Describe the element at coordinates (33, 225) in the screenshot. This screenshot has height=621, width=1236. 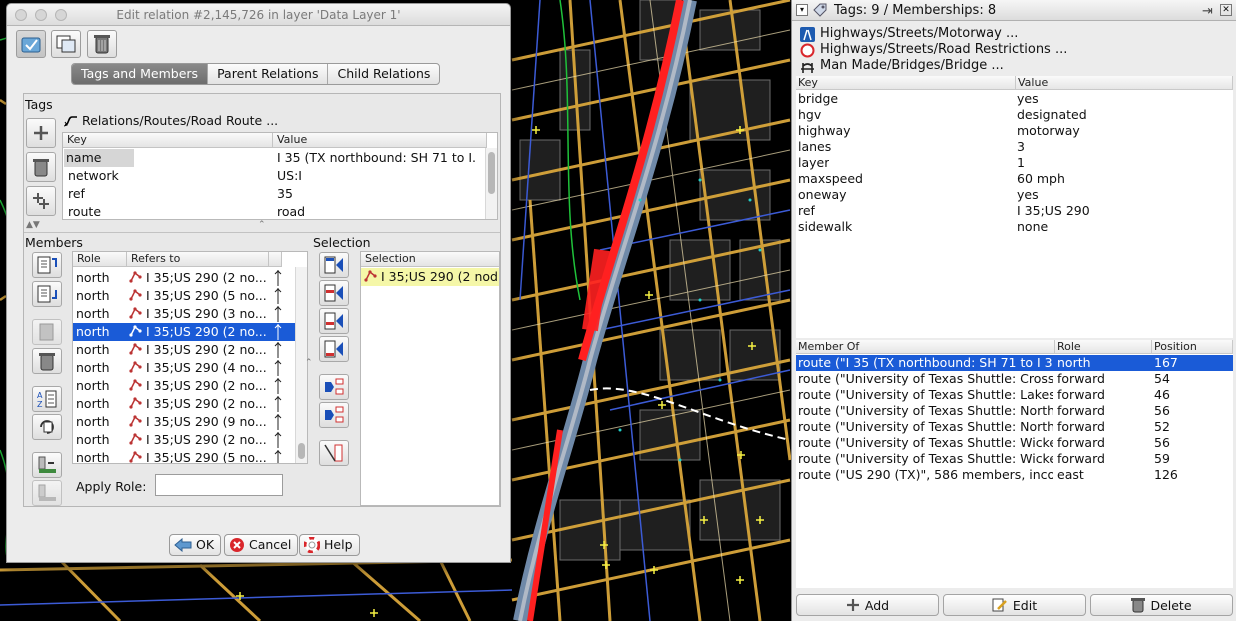
I see `split-arrows-icon: ▲▼` at that location.